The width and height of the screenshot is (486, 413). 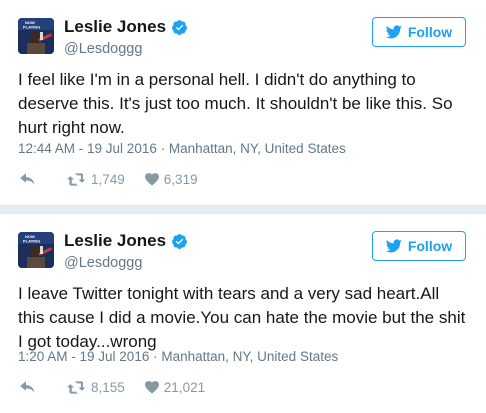 I want to click on retweet-button: 1,749, so click(x=96, y=179).